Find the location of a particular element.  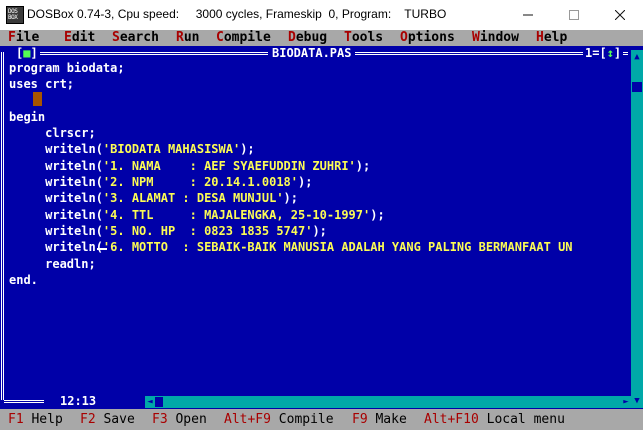

menu-label: ools is located at coordinates (367, 37).